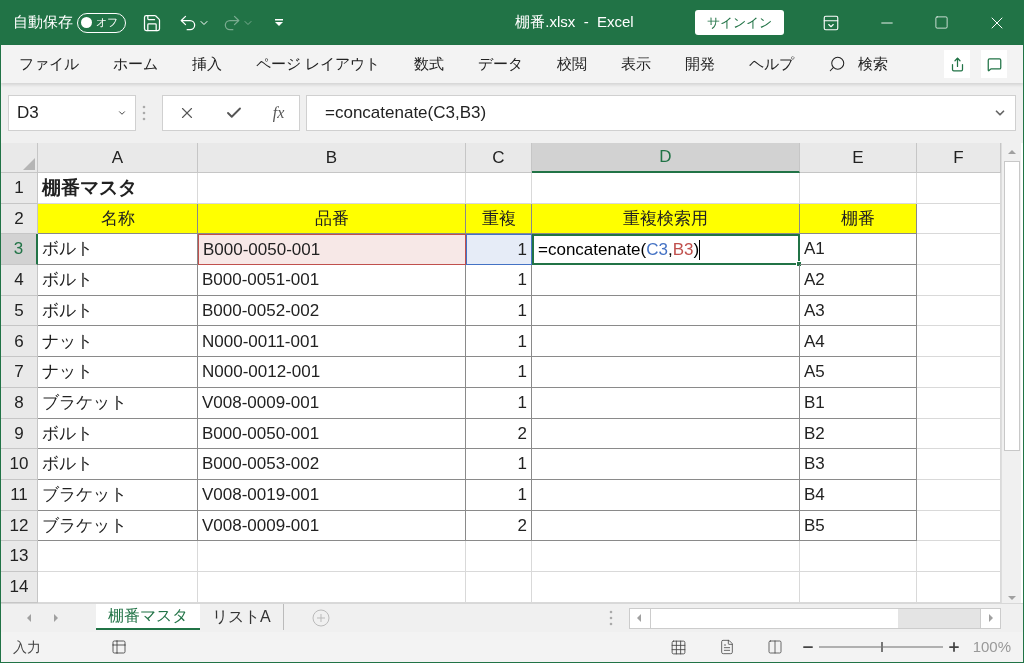  What do you see at coordinates (666, 250) in the screenshot?
I see `editing-cell: =concatenate(C3,B3)` at bounding box center [666, 250].